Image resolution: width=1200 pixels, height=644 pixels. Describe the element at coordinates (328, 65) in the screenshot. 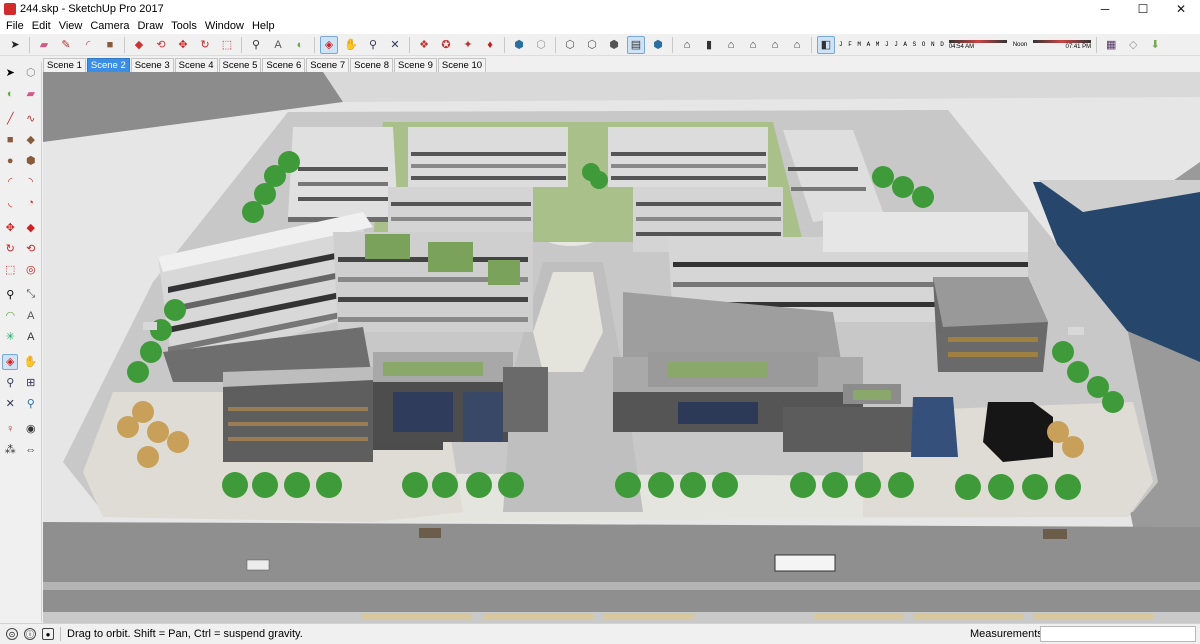

I see `tab-scene-7: Scene 7` at that location.